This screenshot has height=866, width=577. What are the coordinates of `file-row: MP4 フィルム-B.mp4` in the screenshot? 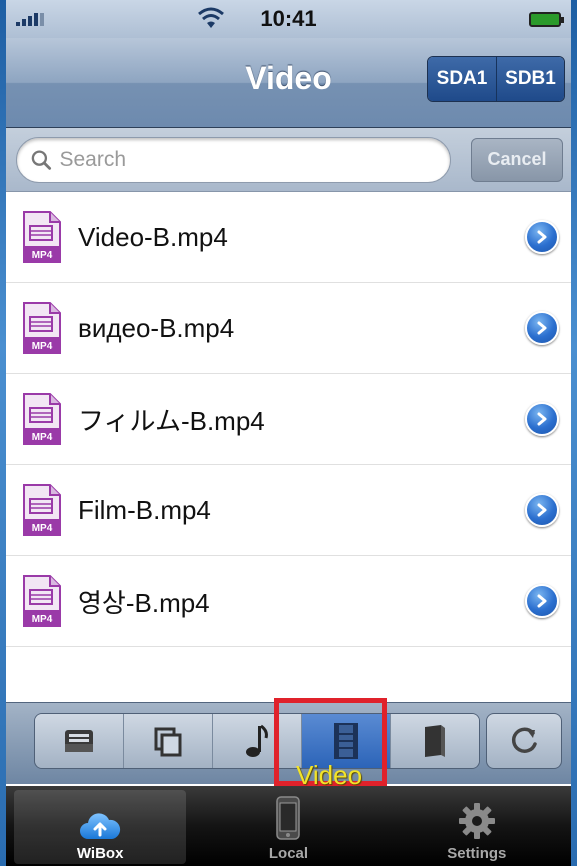 It's located at (288, 419).